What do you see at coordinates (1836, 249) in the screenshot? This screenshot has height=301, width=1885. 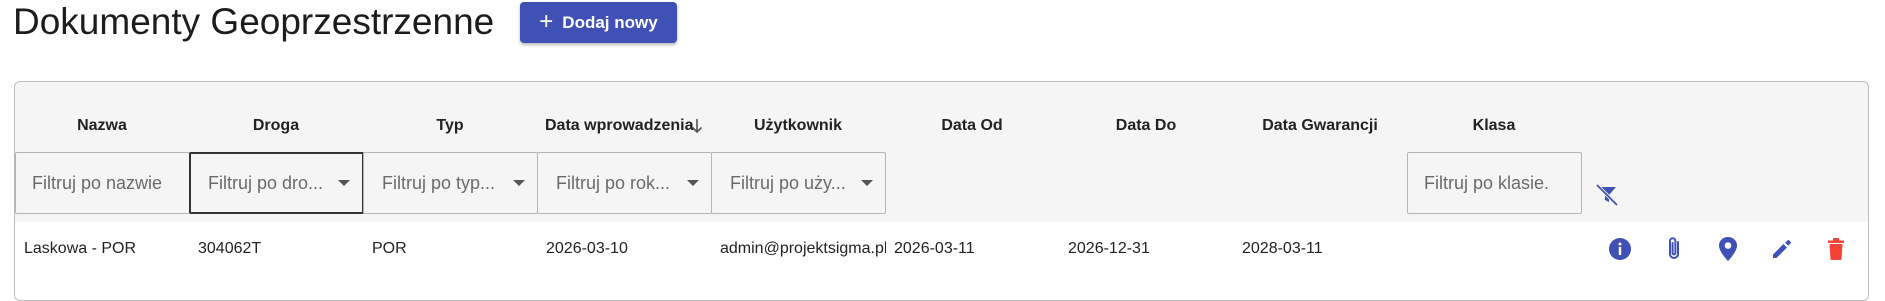 I see `trash-icon` at bounding box center [1836, 249].